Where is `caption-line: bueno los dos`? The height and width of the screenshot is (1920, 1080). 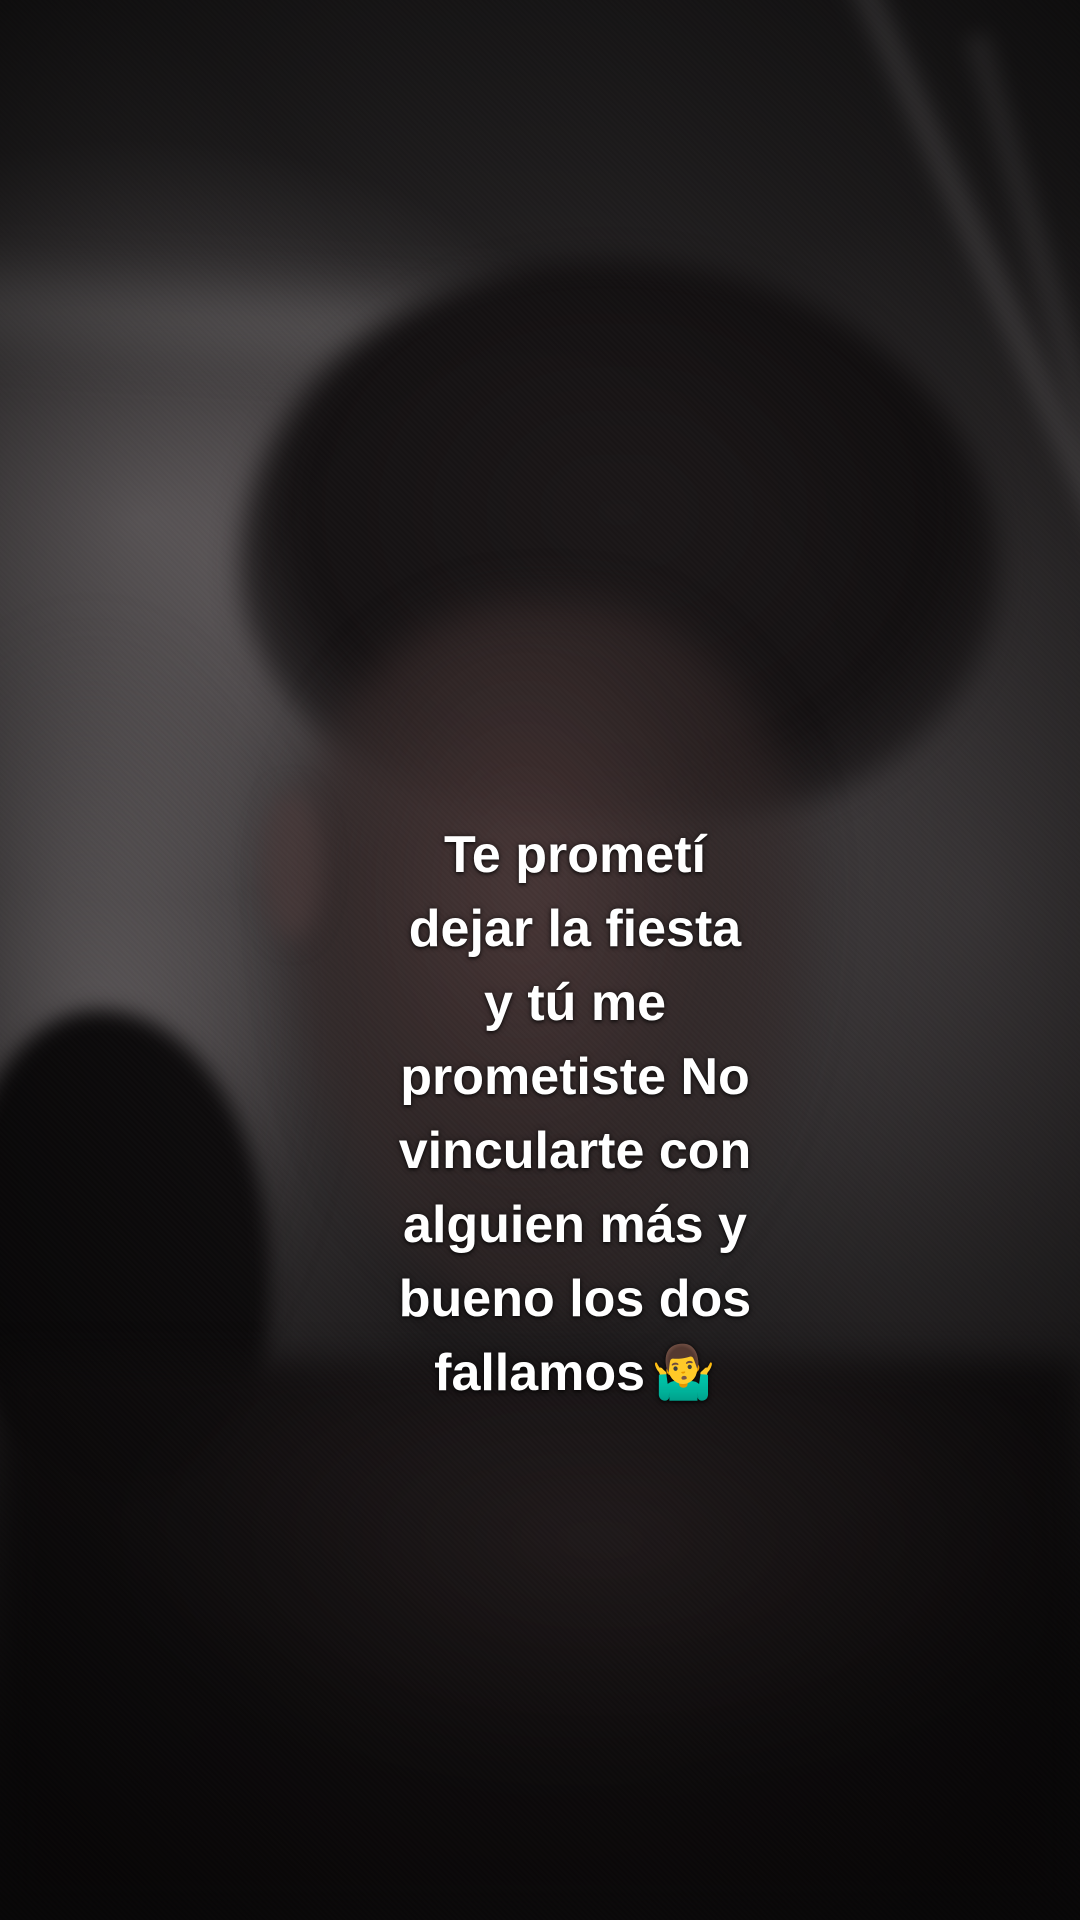
caption-line: bueno los dos is located at coordinates (575, 1299).